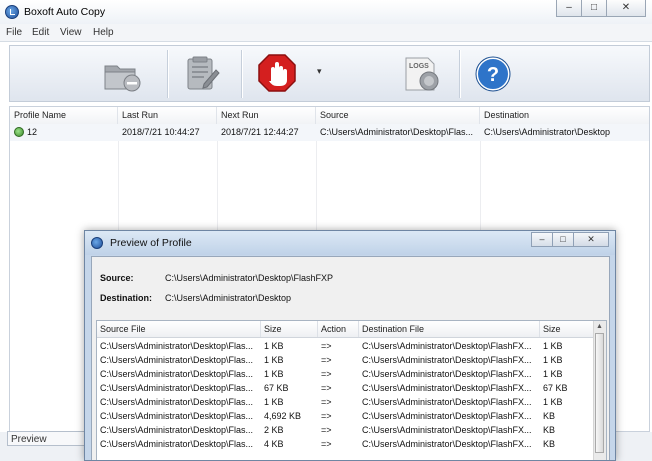 The width and height of the screenshot is (652, 461). I want to click on toolbar: ▾ LOGS ?, so click(329, 73).